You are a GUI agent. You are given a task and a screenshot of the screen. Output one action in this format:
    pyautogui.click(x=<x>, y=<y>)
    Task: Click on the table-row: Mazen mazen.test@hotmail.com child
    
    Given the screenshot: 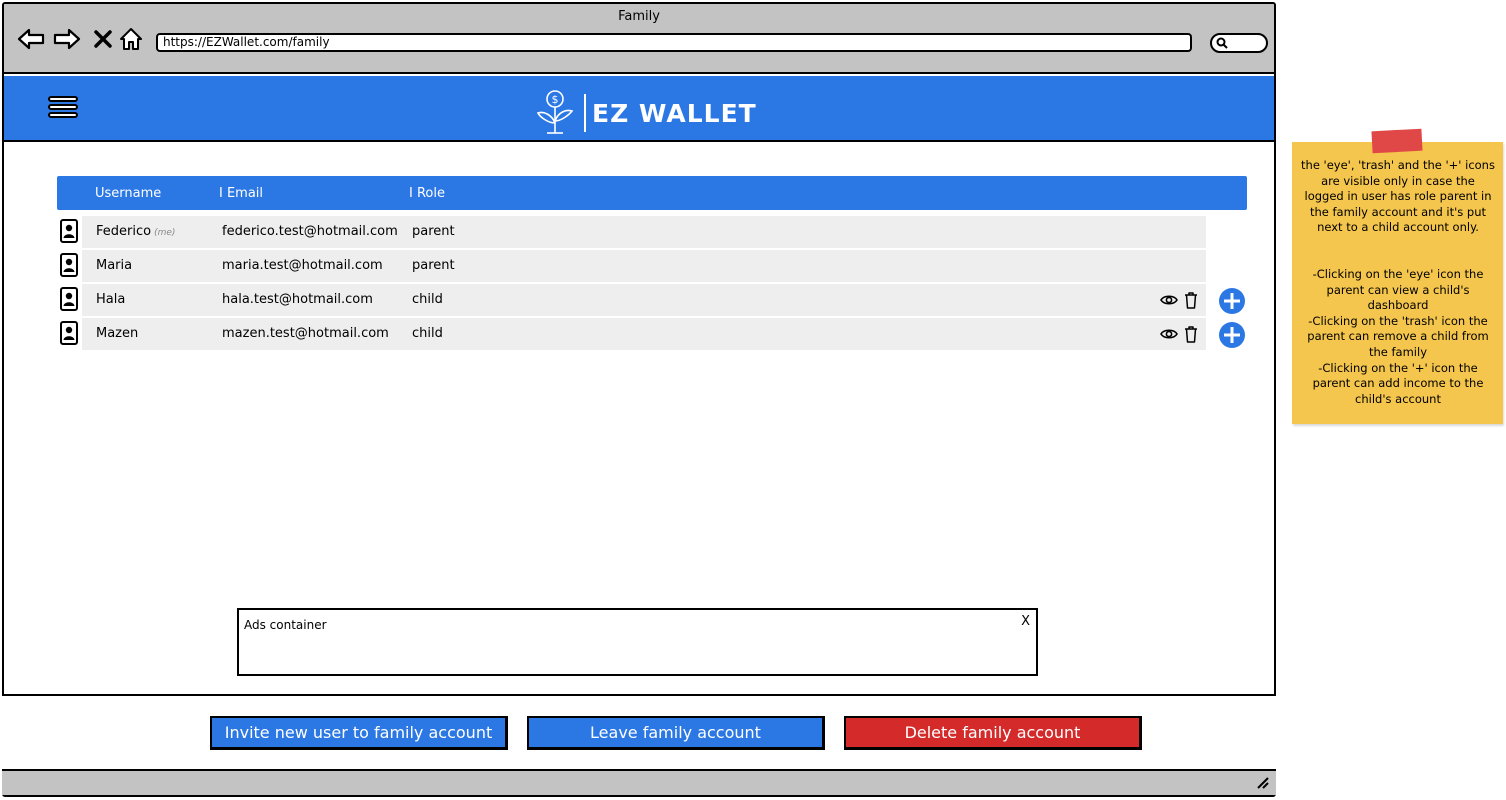 What is the action you would take?
    pyautogui.click(x=644, y=334)
    